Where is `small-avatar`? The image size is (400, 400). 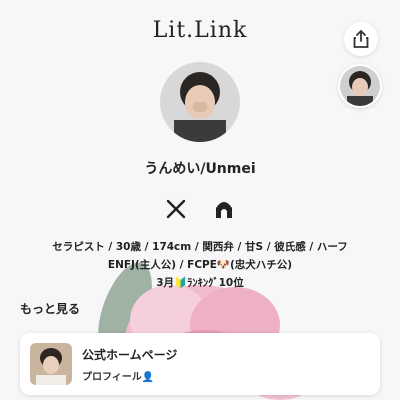
small-avatar is located at coordinates (360, 86).